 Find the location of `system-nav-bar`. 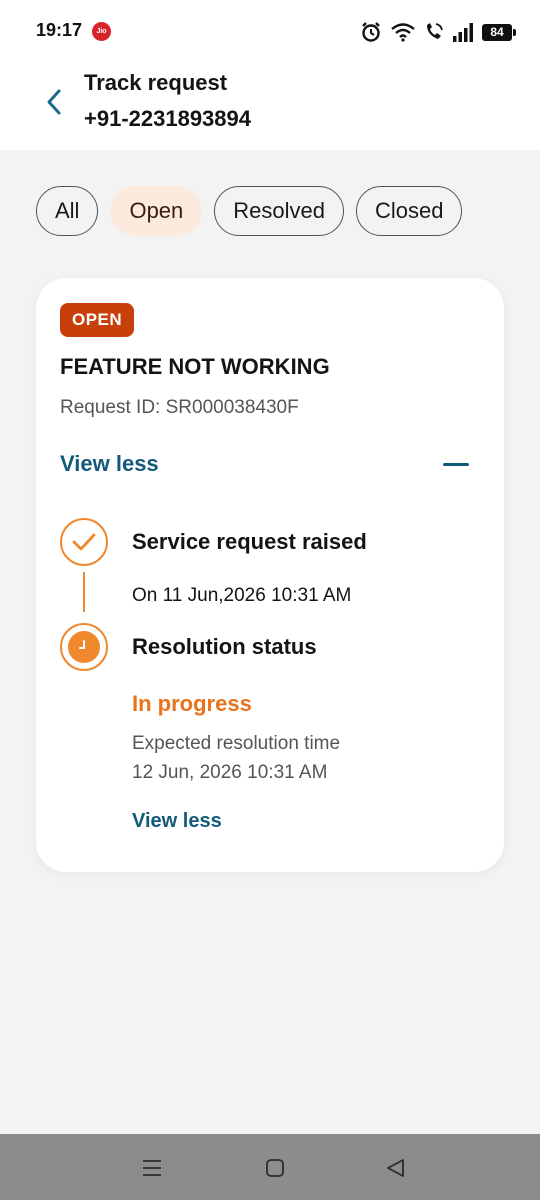

system-nav-bar is located at coordinates (270, 1167).